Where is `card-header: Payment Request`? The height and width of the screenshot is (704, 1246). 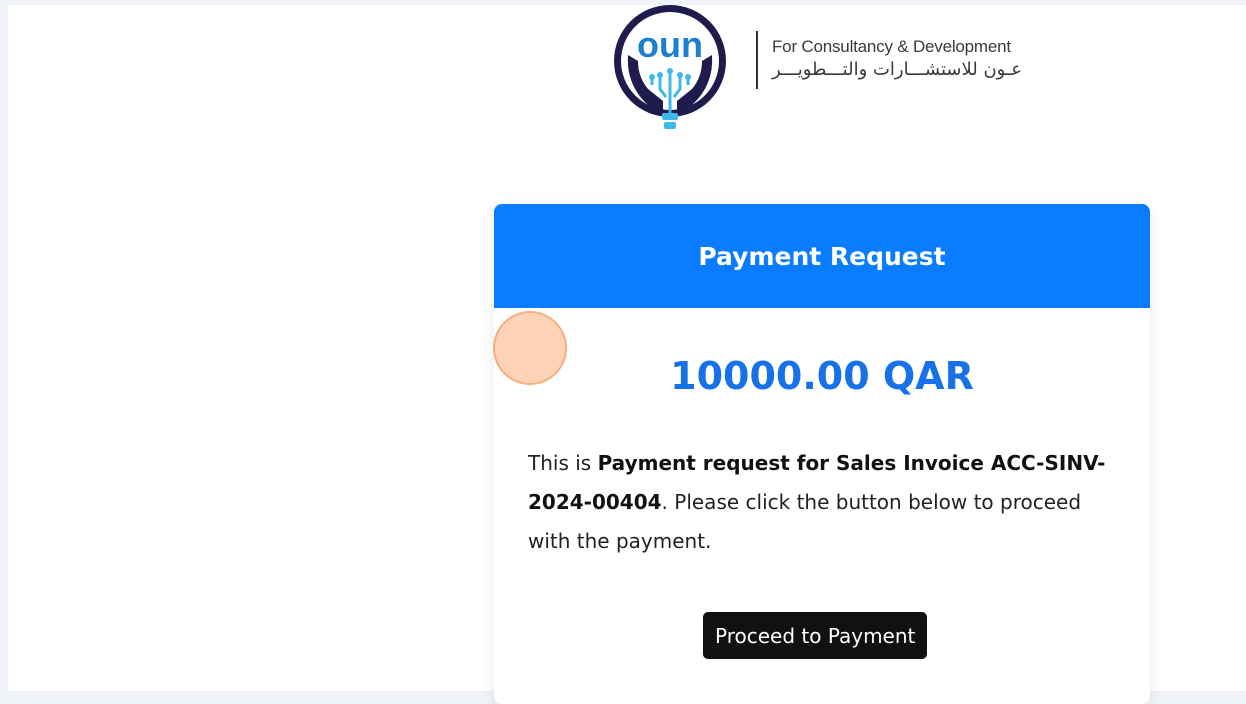 card-header: Payment Request is located at coordinates (822, 256).